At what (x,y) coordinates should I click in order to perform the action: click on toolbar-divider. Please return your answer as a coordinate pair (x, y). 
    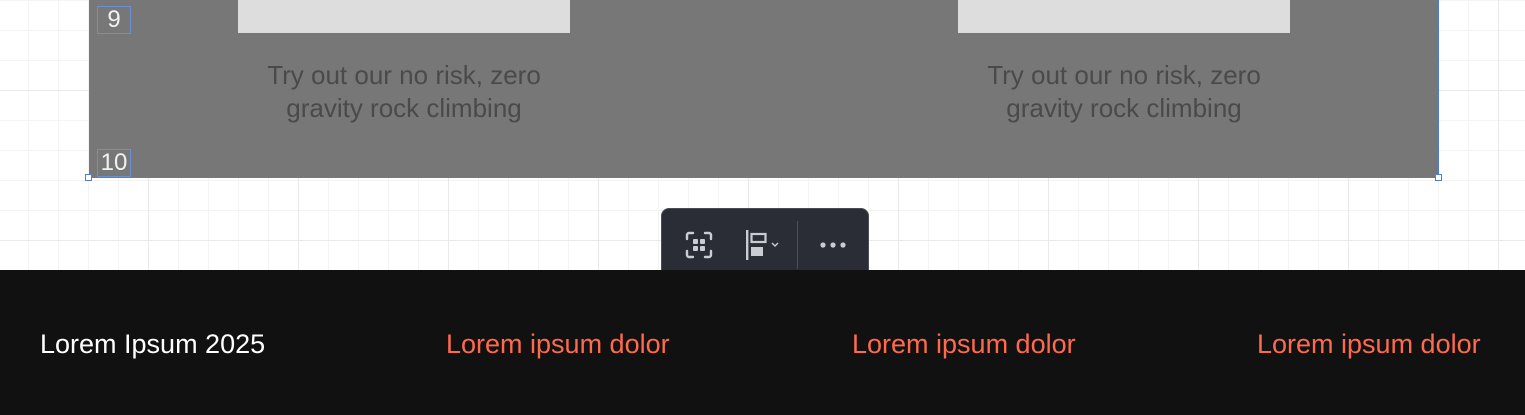
    Looking at the image, I should click on (797, 245).